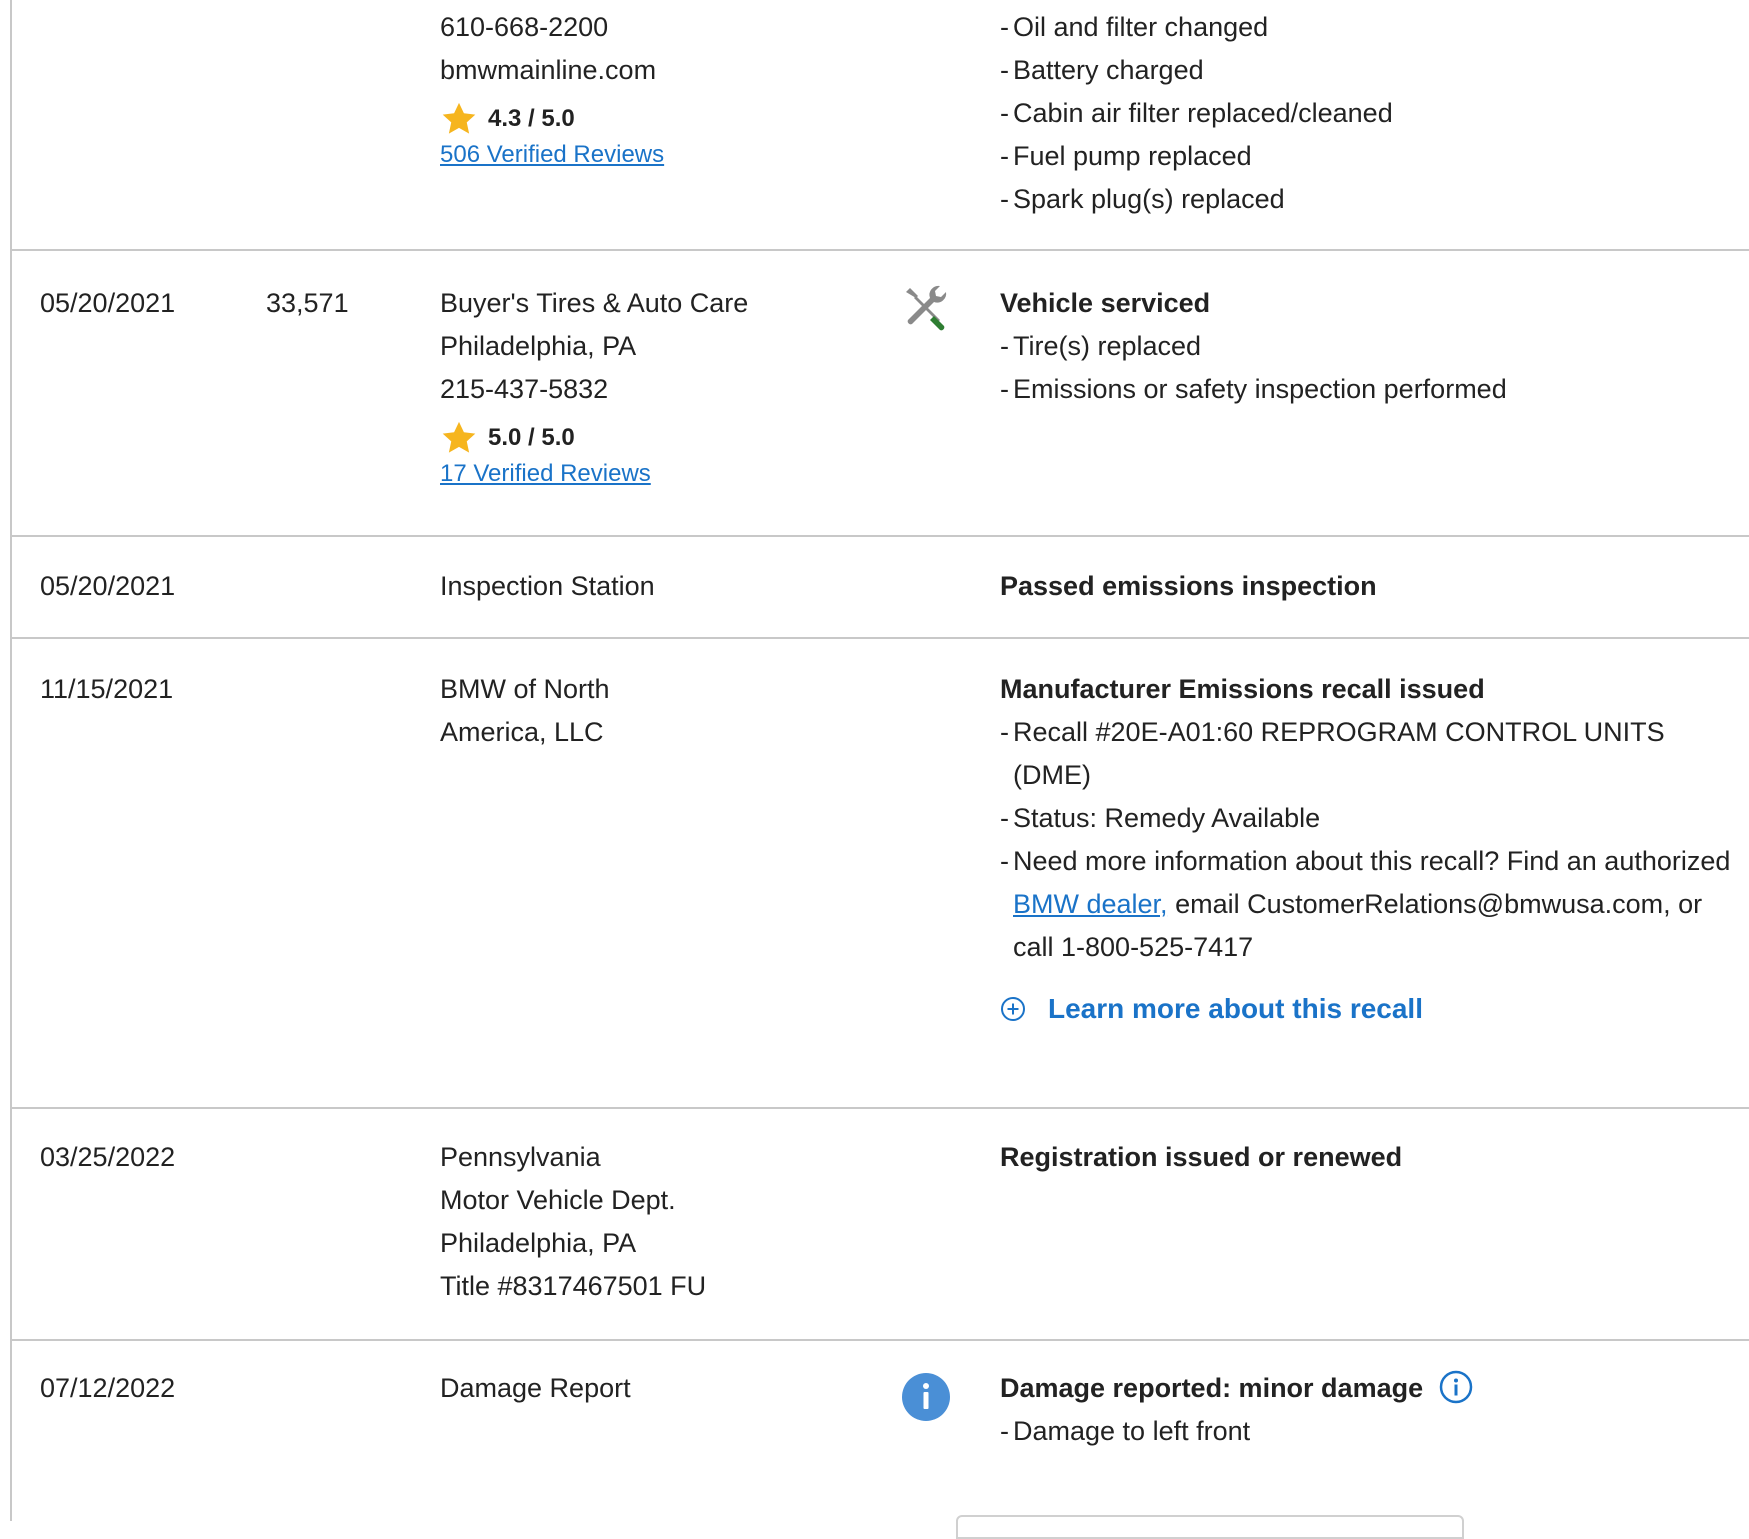 The width and height of the screenshot is (1749, 1539). I want to click on row-details: Registration issued or renewed, so click(1374, 1237).